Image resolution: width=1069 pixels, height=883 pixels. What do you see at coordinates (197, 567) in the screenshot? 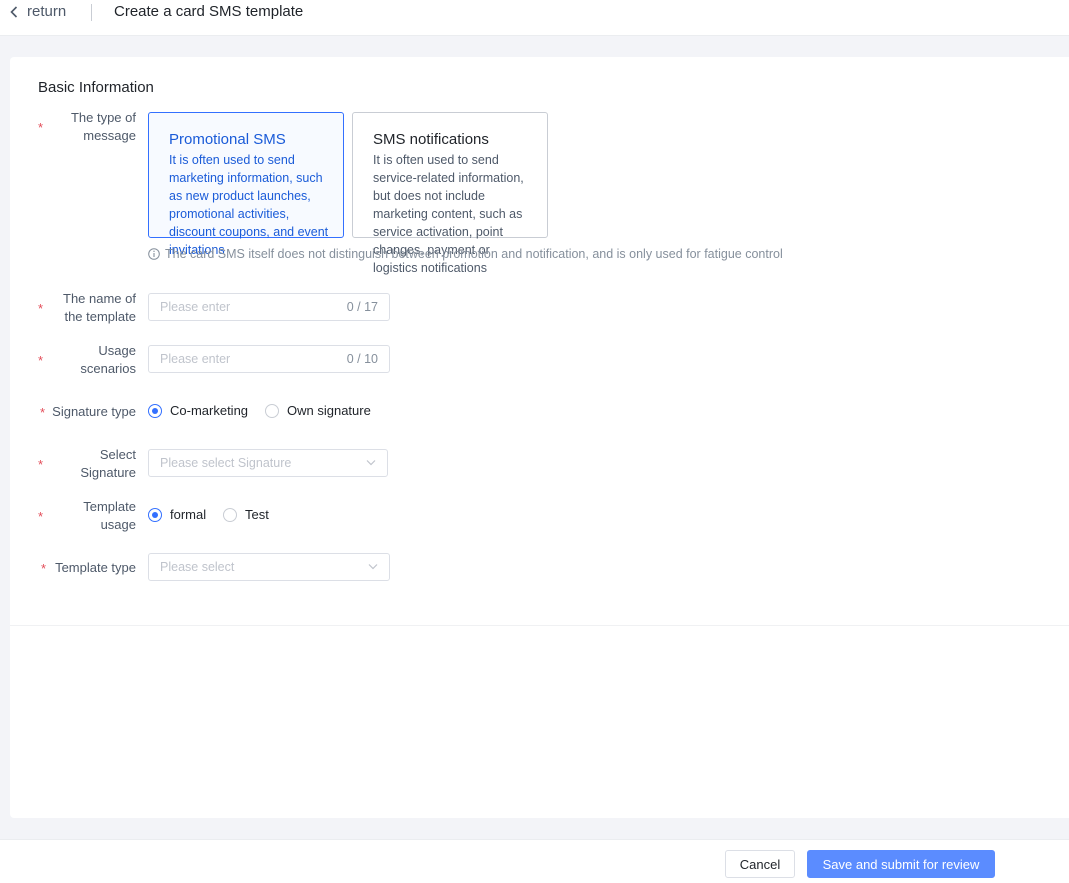
I see `select-placeholder: Please select` at bounding box center [197, 567].